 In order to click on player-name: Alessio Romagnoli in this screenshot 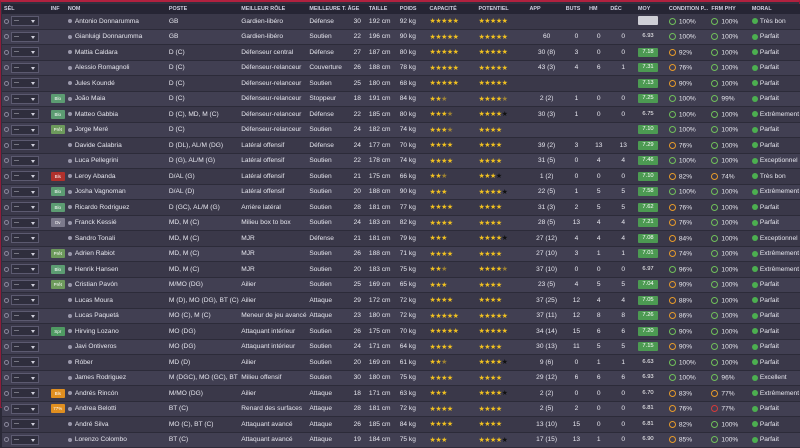, I will do `click(102, 67)`.